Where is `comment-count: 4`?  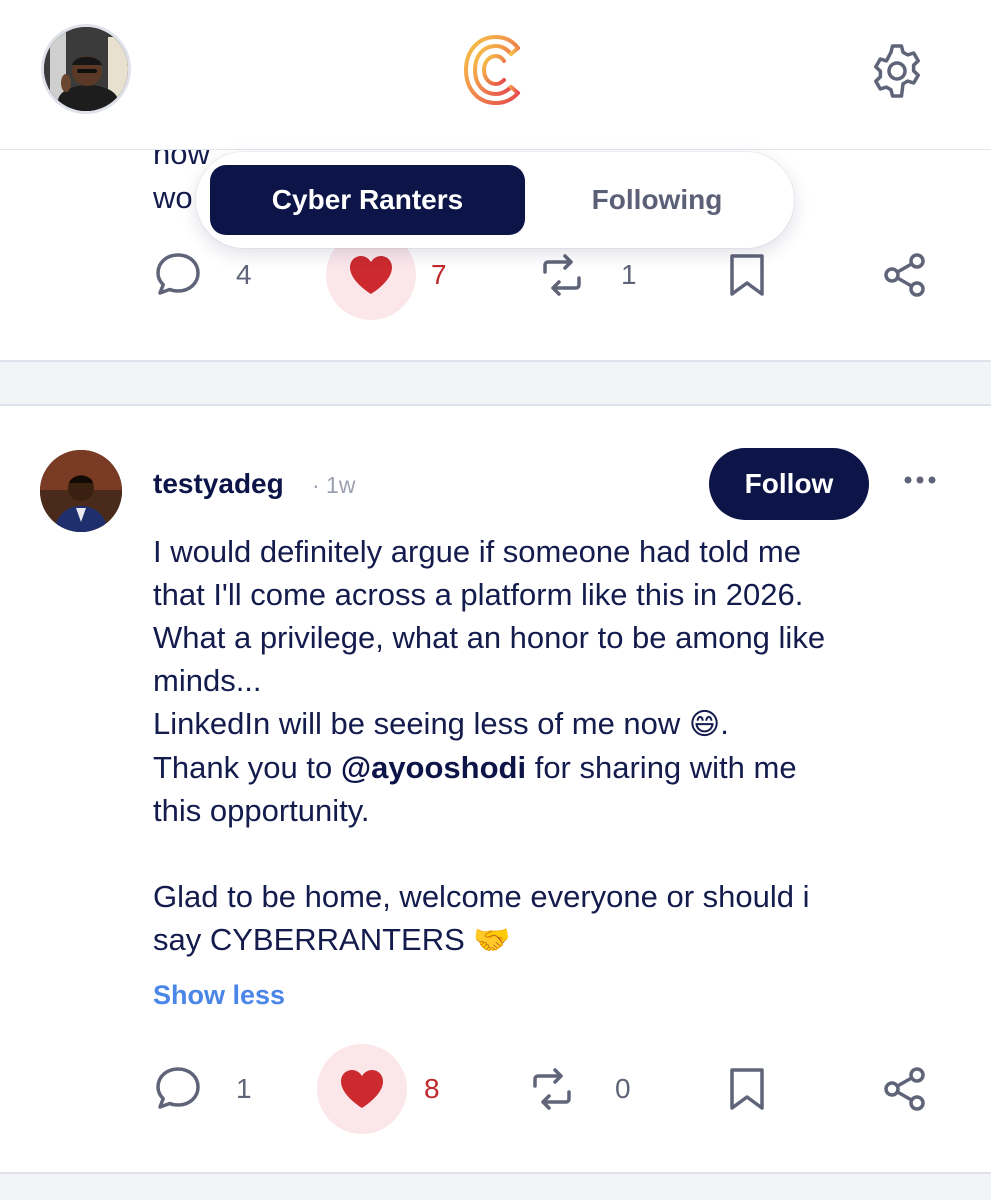 comment-count: 4 is located at coordinates (244, 274).